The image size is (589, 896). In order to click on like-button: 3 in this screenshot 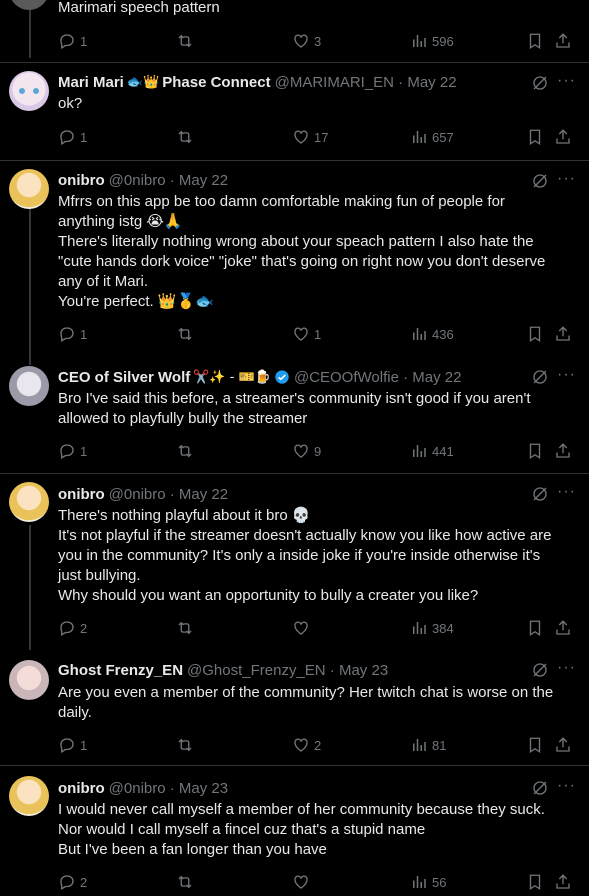, I will do `click(306, 41)`.